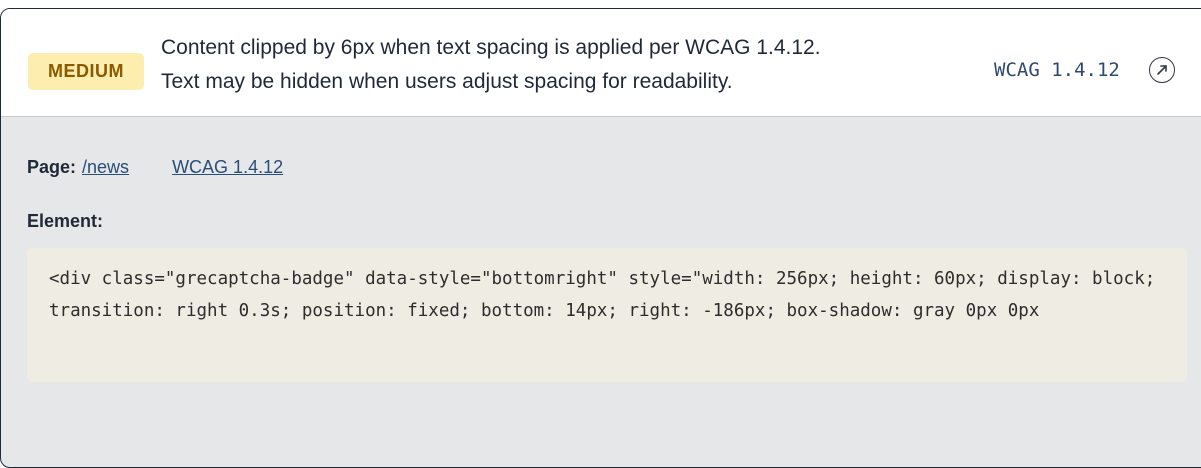 The width and height of the screenshot is (1201, 468). What do you see at coordinates (105, 167) in the screenshot?
I see `page-link: /news` at bounding box center [105, 167].